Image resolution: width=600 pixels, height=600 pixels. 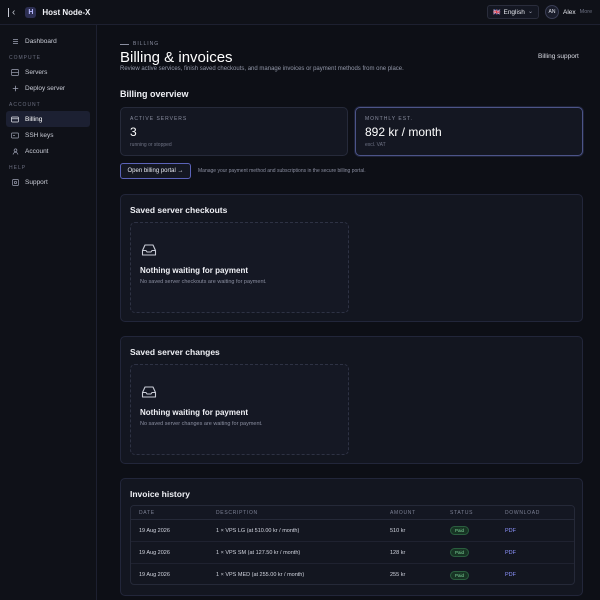 What do you see at coordinates (175, 352) in the screenshot?
I see `card-title: Saved server changes` at bounding box center [175, 352].